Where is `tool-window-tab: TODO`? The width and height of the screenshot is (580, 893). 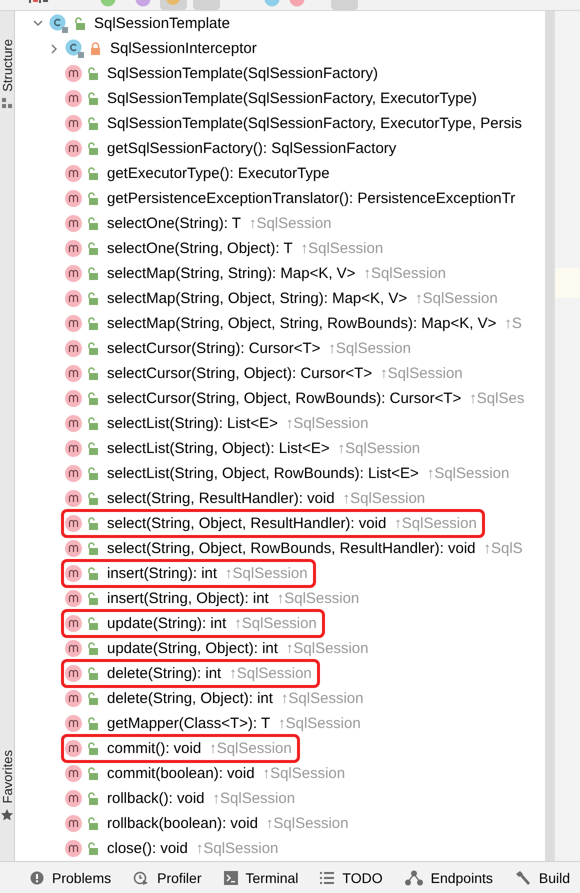
tool-window-tab: TODO is located at coordinates (351, 878).